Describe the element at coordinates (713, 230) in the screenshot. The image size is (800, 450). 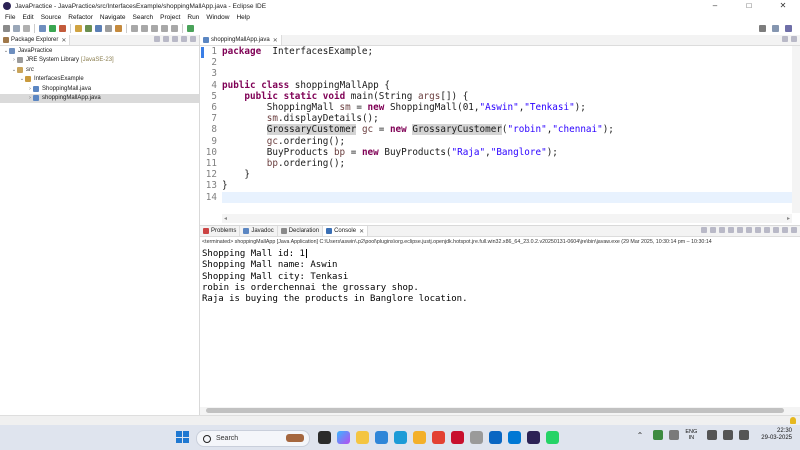
I see `remove-launch-icon` at that location.